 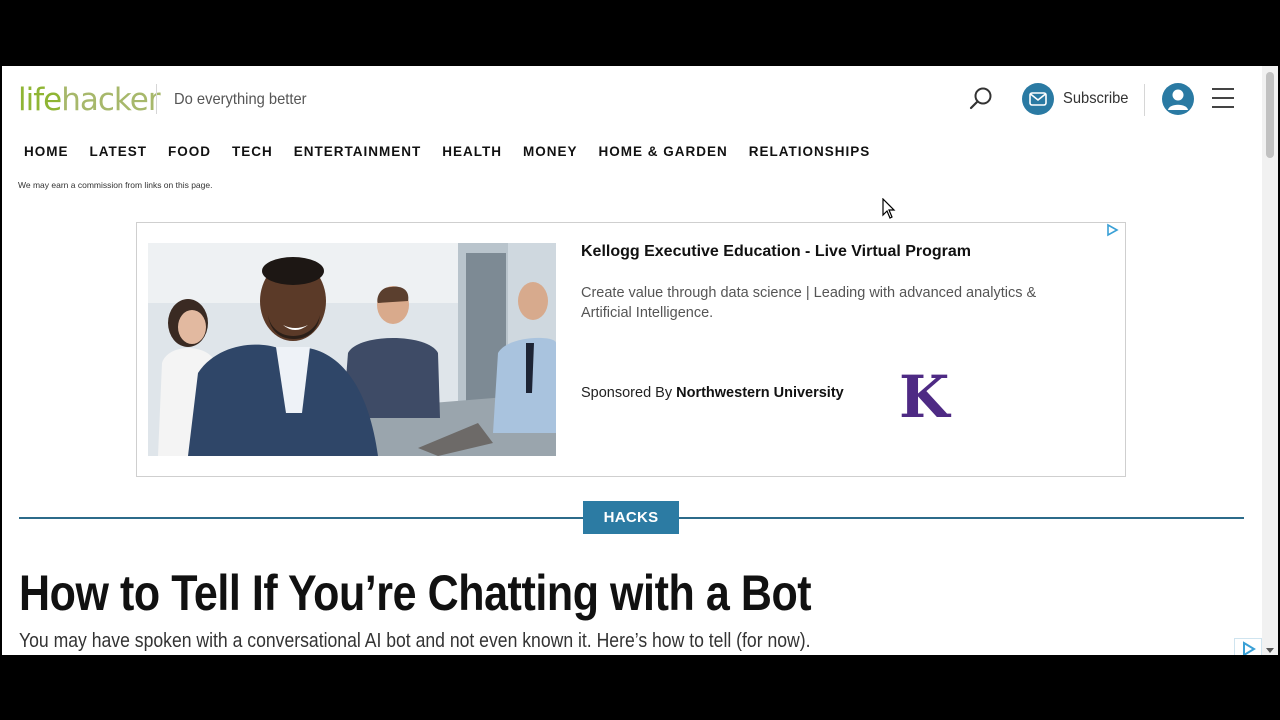 I want to click on nav-item-food: FOOD, so click(x=189, y=151).